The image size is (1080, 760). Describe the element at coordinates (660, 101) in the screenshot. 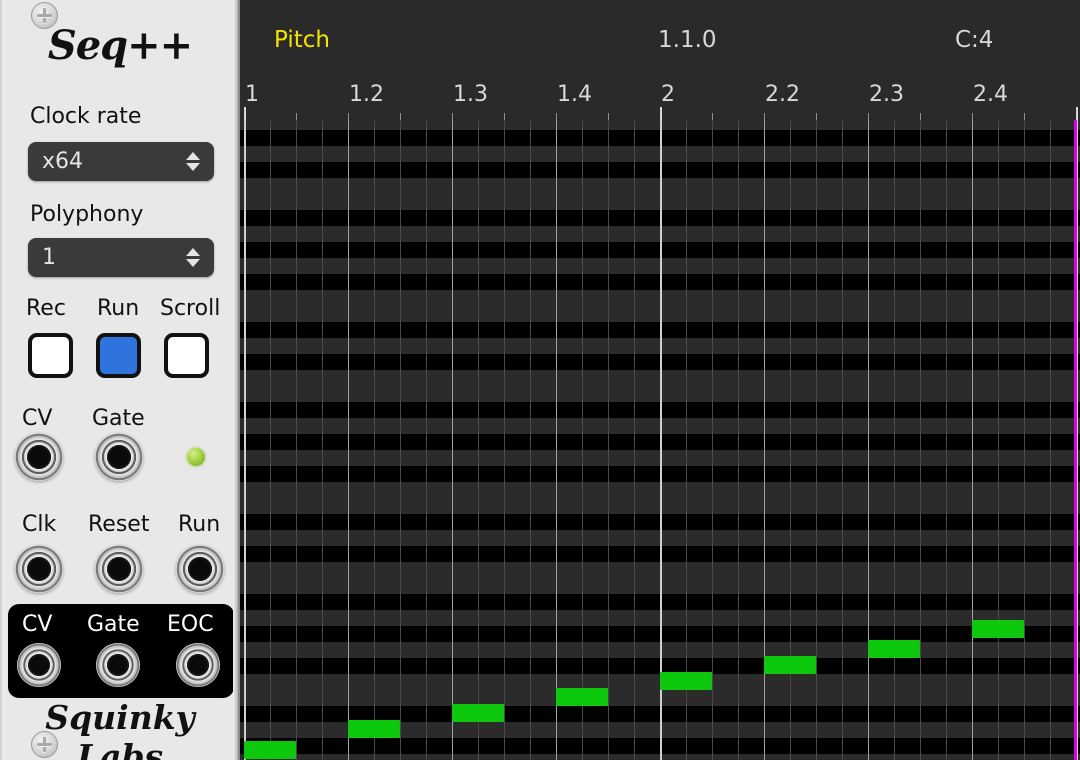

I see `time-ruler: 1 1.2 1.3 1.4 2 2.2 2.3 2.4` at that location.